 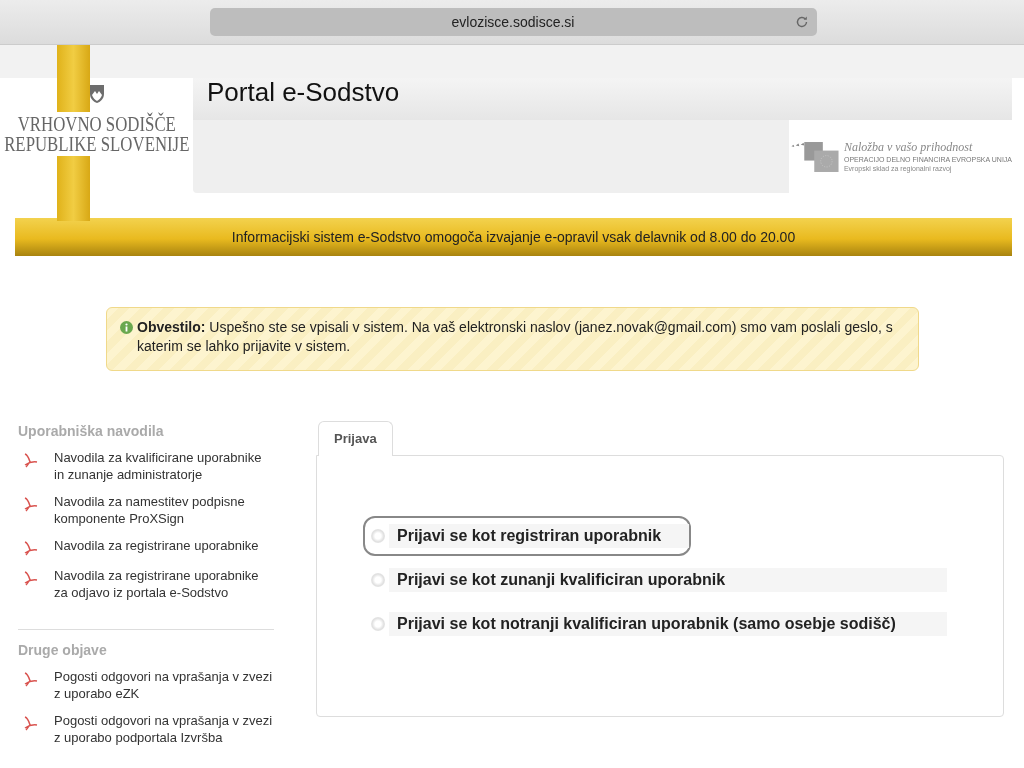 What do you see at coordinates (164, 584) in the screenshot?
I see `document-link: Navodila za registrirane uporabnike za odjavo iz portala e-Sodstvo` at bounding box center [164, 584].